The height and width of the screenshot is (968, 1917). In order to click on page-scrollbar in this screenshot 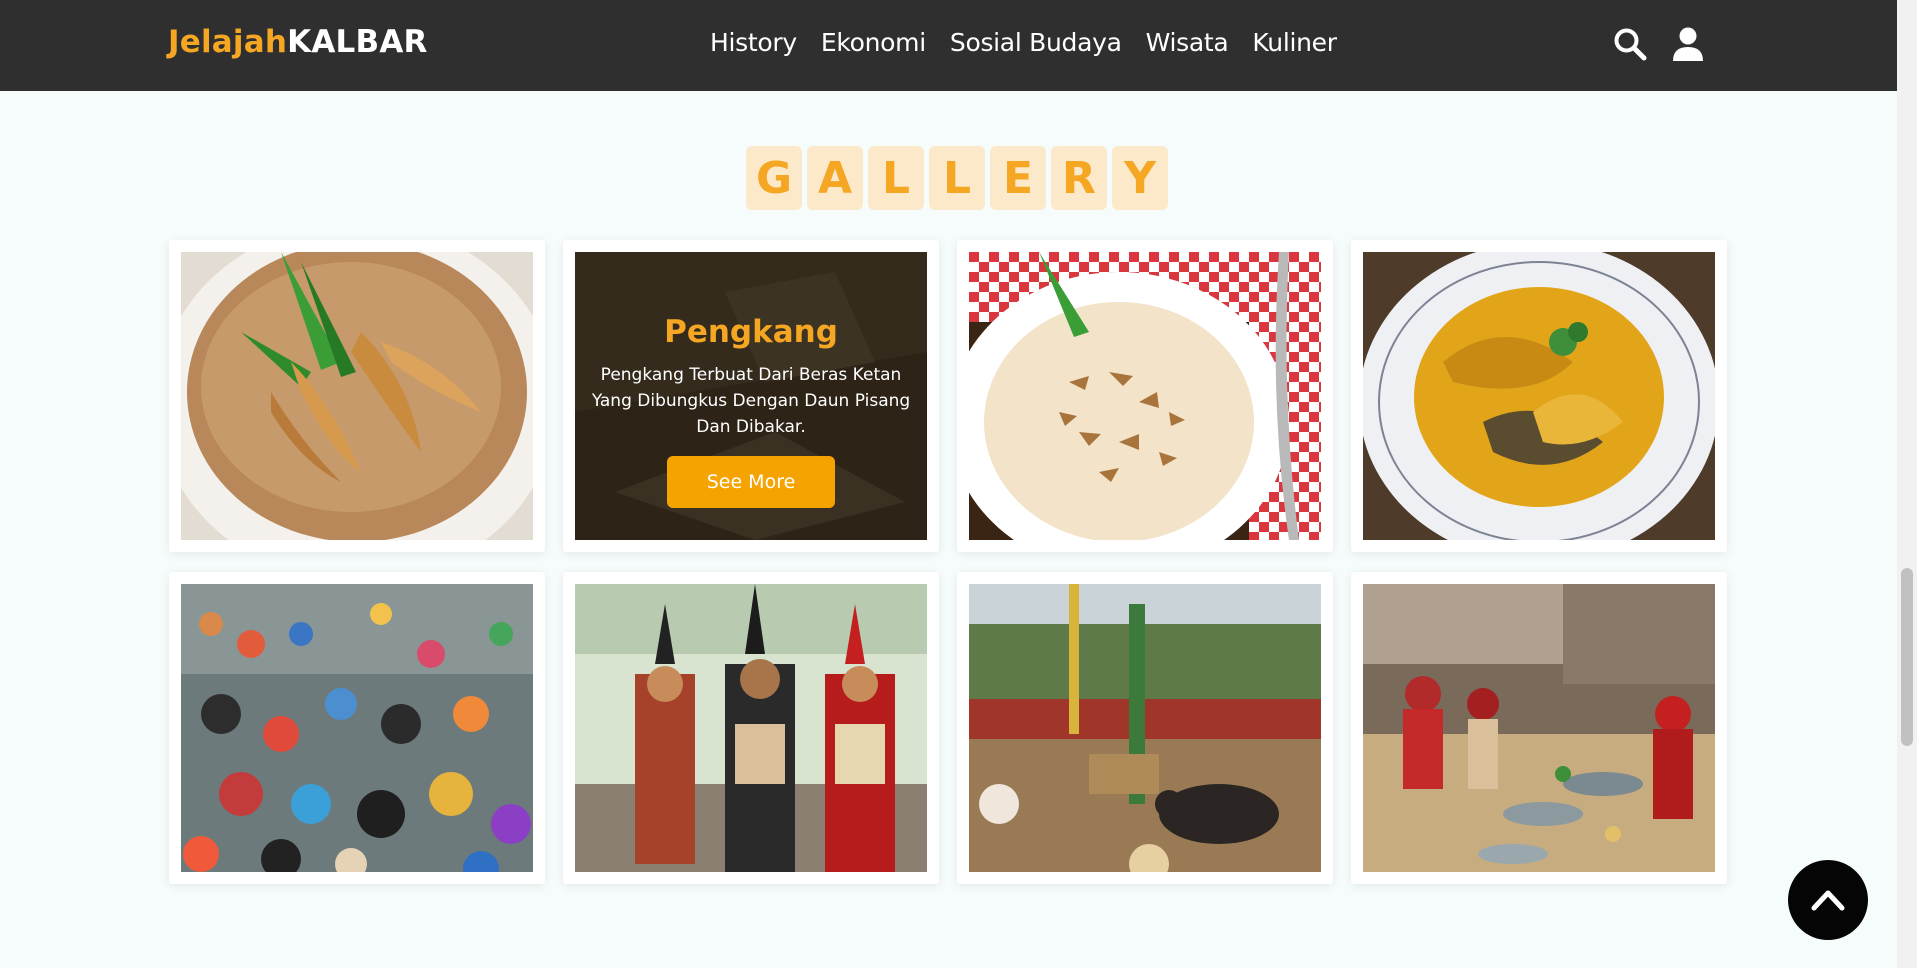, I will do `click(1907, 484)`.